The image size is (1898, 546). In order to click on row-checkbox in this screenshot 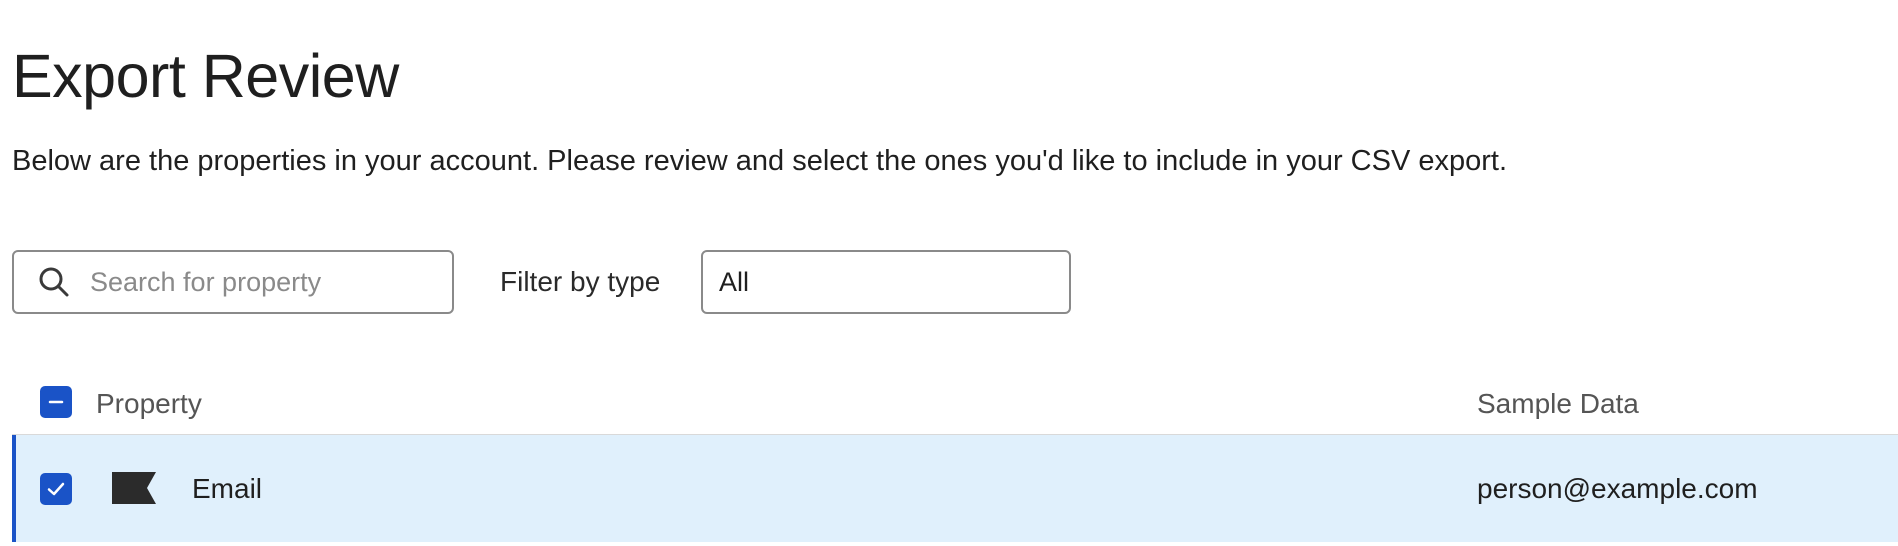, I will do `click(56, 489)`.